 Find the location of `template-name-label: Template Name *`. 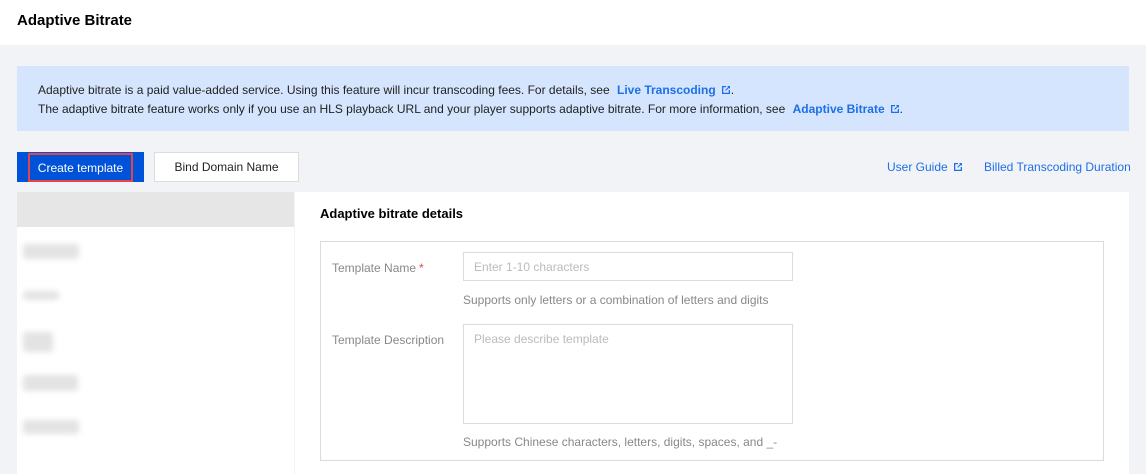

template-name-label: Template Name * is located at coordinates (378, 268).